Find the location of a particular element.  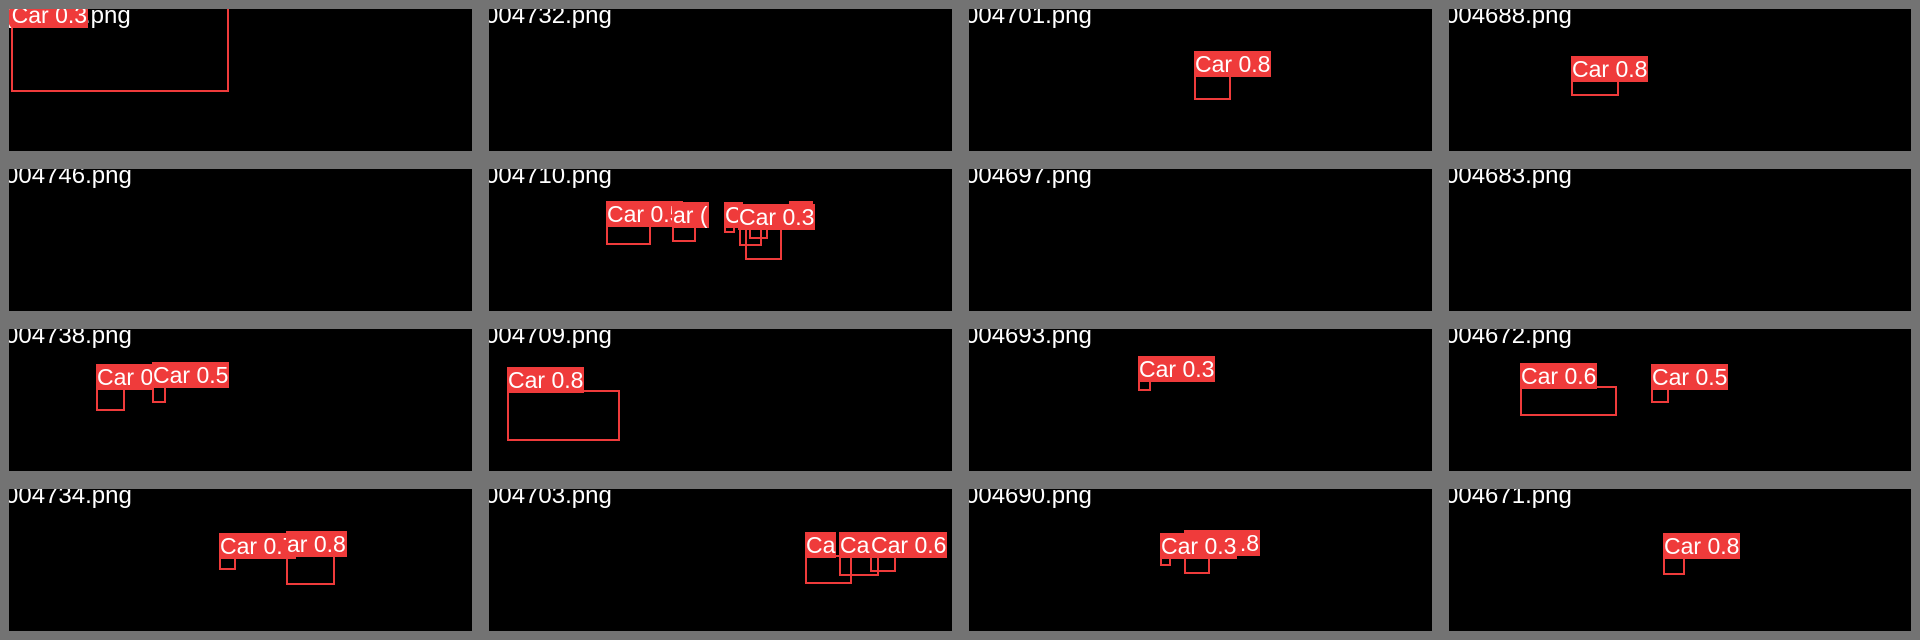

tile-filename: 004683.png is located at coordinates (1508, 175).